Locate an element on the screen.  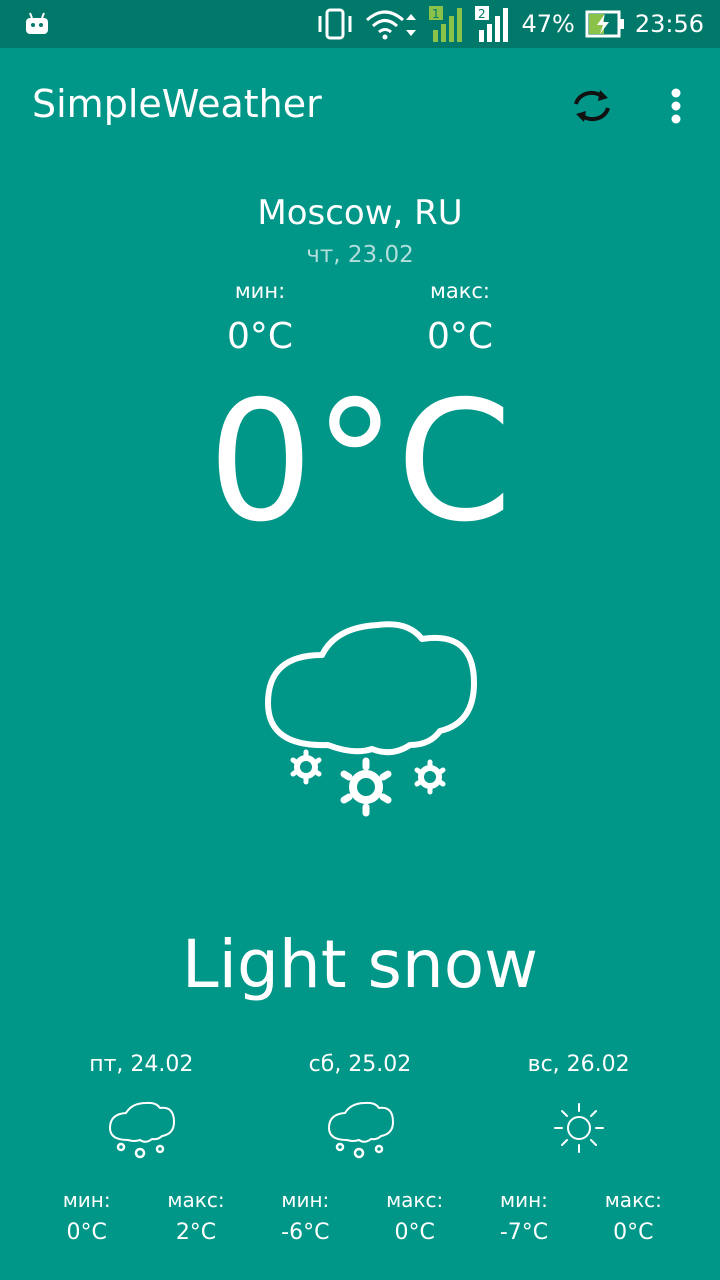
more-vert-icon is located at coordinates (676, 106).